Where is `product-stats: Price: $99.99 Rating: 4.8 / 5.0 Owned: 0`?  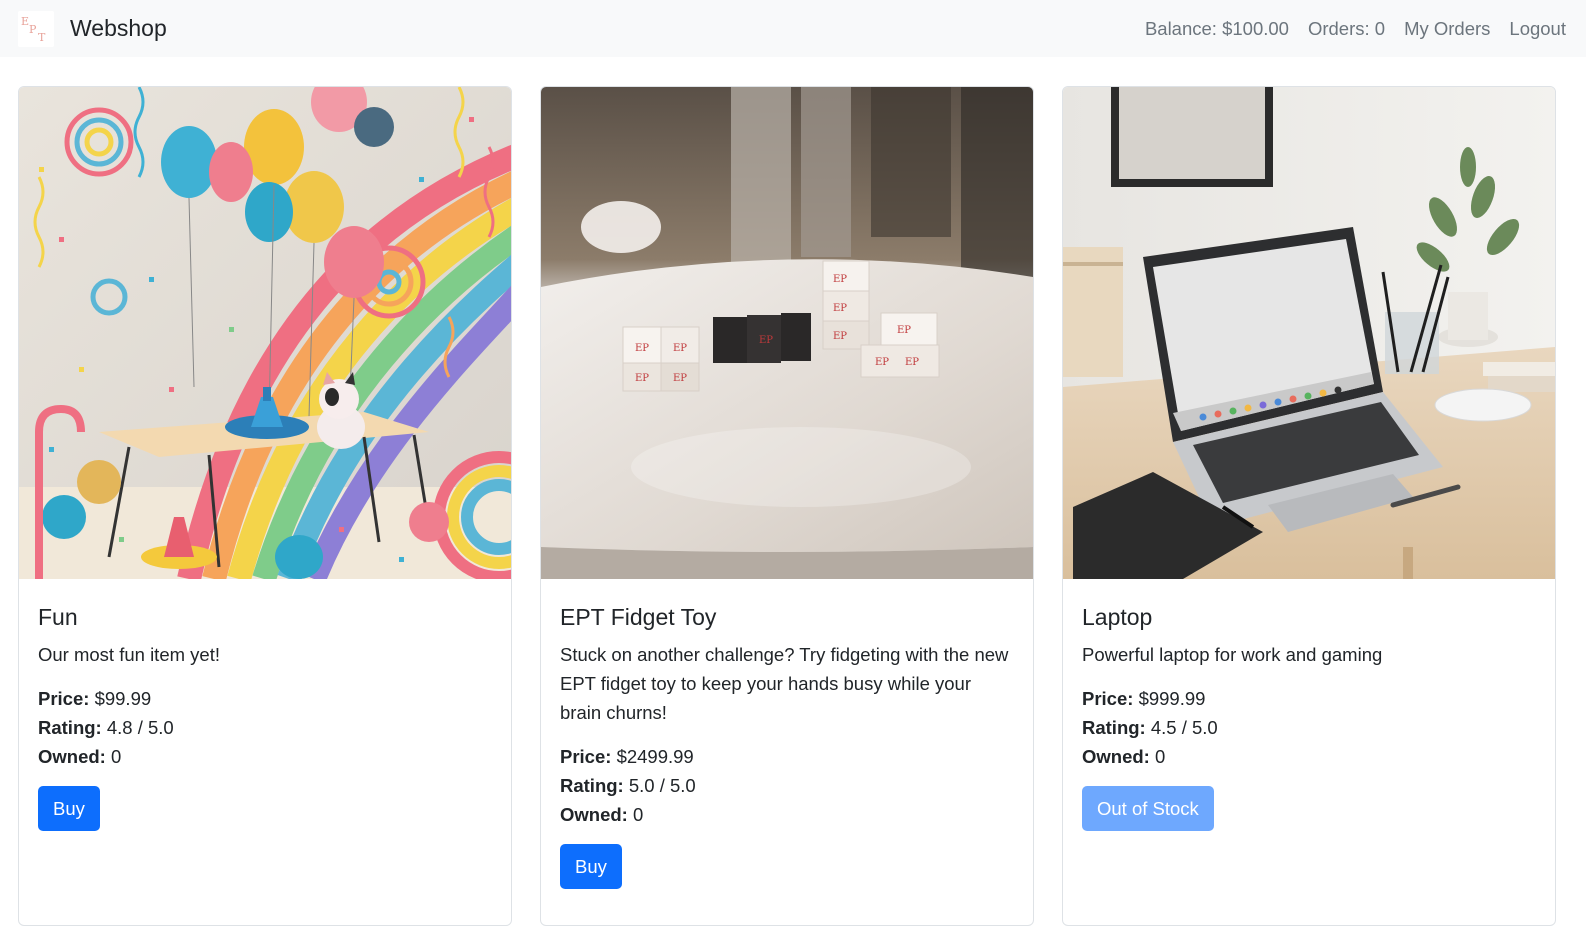 product-stats: Price: $99.99 Rating: 4.8 / 5.0 Owned: 0 is located at coordinates (265, 727).